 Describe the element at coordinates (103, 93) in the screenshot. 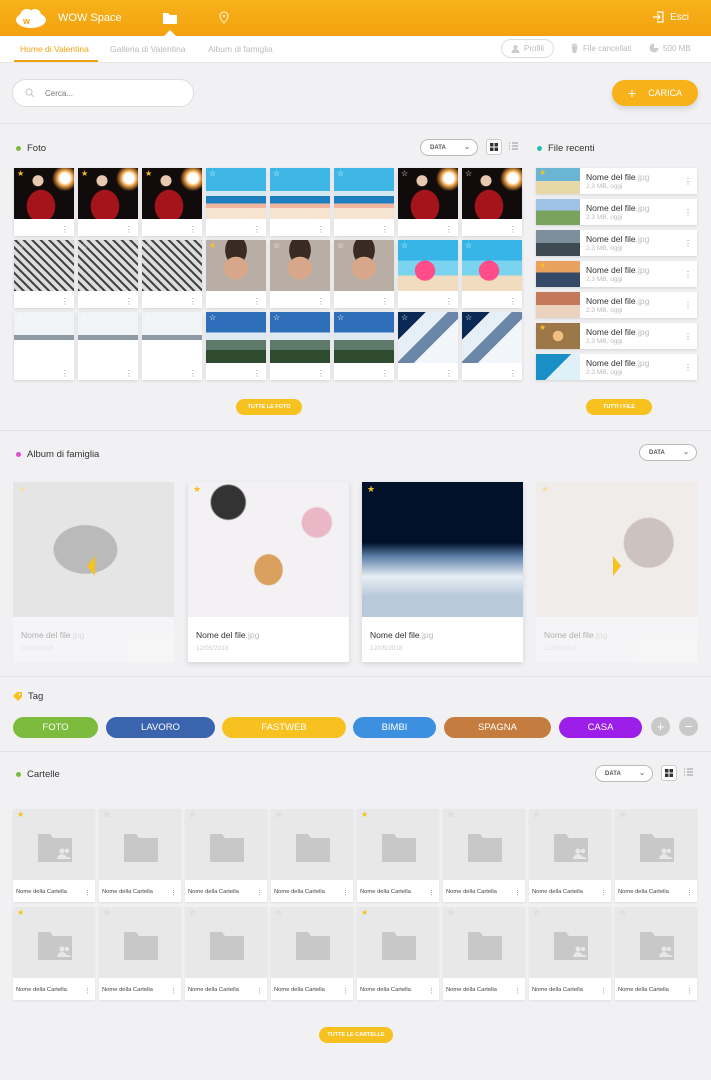

I see `search-box` at that location.